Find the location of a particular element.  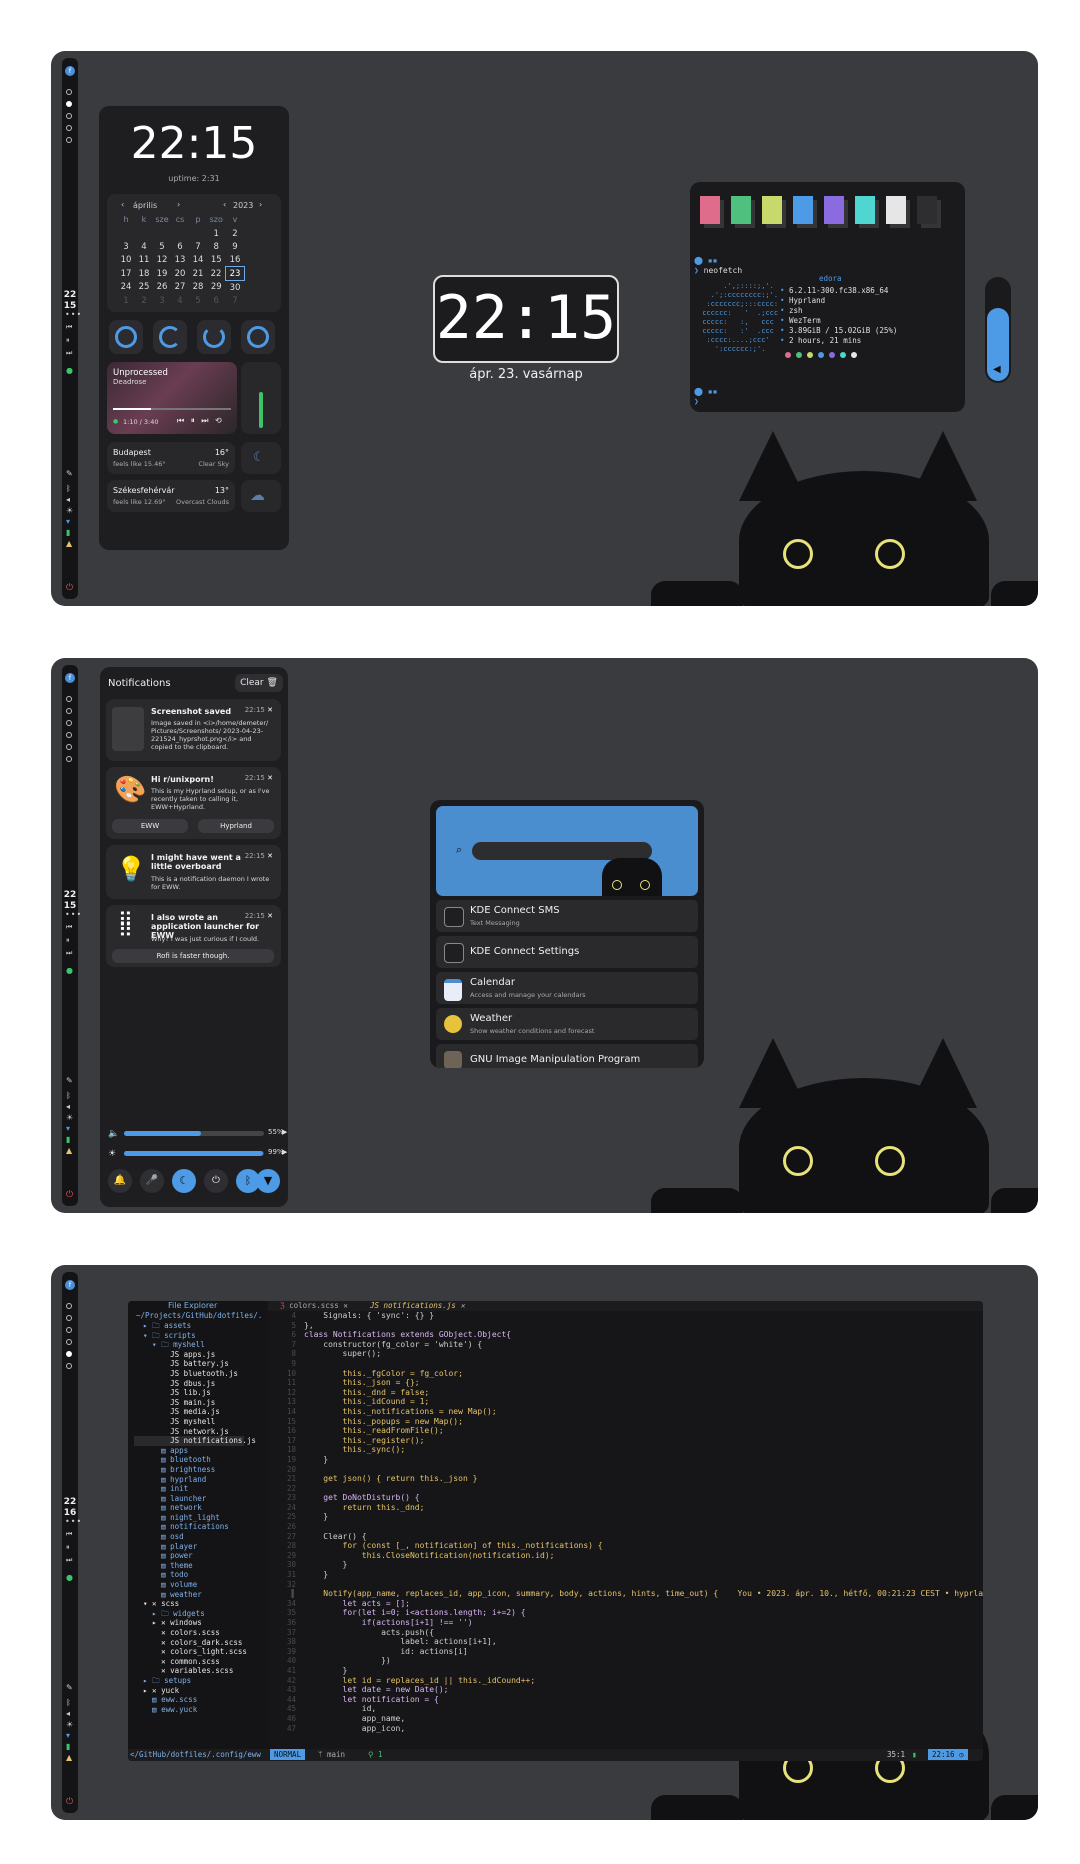

bar-clock: 22 15 is located at coordinates (70, 901).